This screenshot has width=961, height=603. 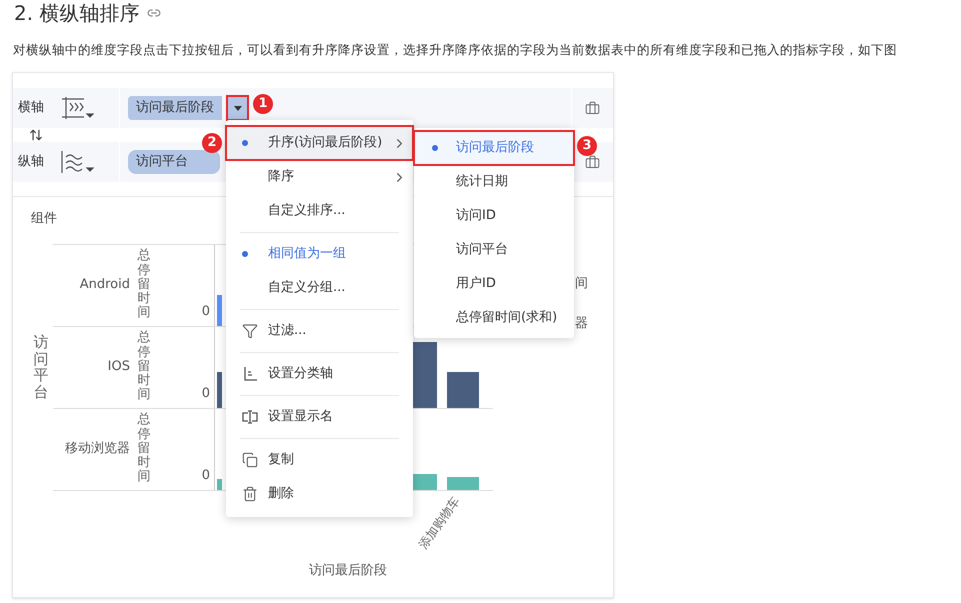 What do you see at coordinates (319, 177) in the screenshot?
I see `menu-item: 降序` at bounding box center [319, 177].